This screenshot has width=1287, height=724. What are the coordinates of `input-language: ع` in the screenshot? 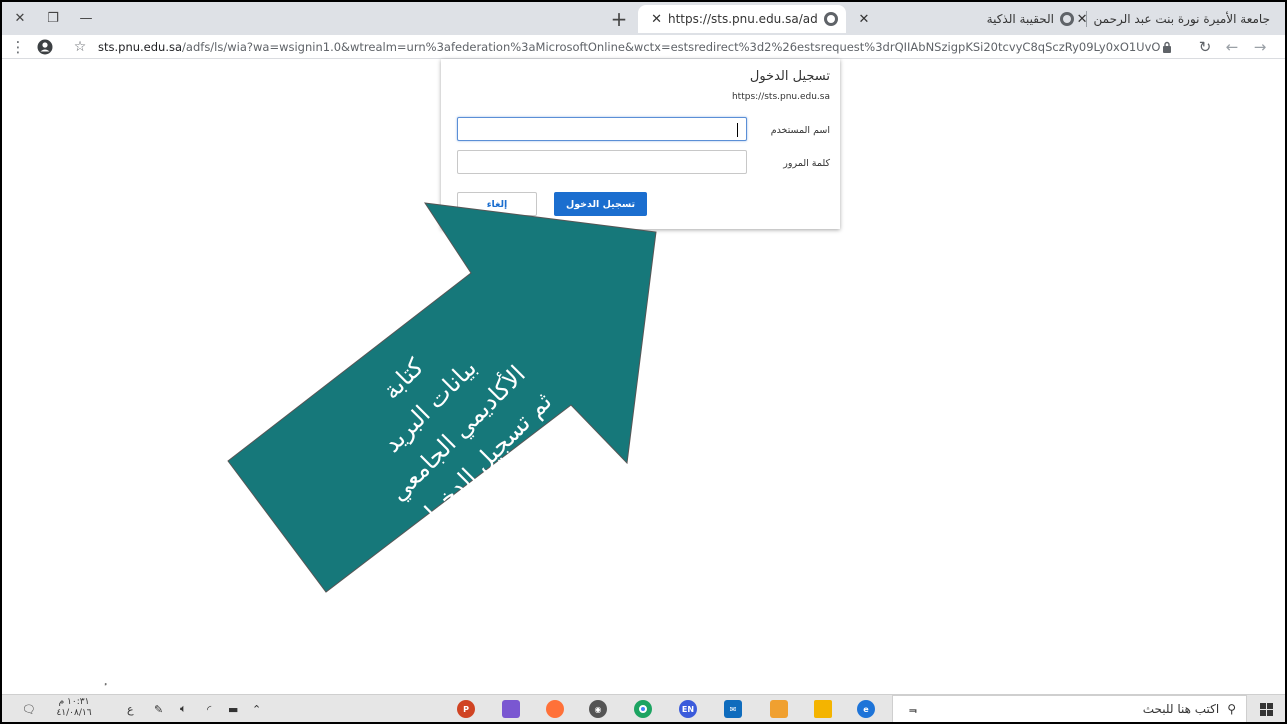 It's located at (130, 709).